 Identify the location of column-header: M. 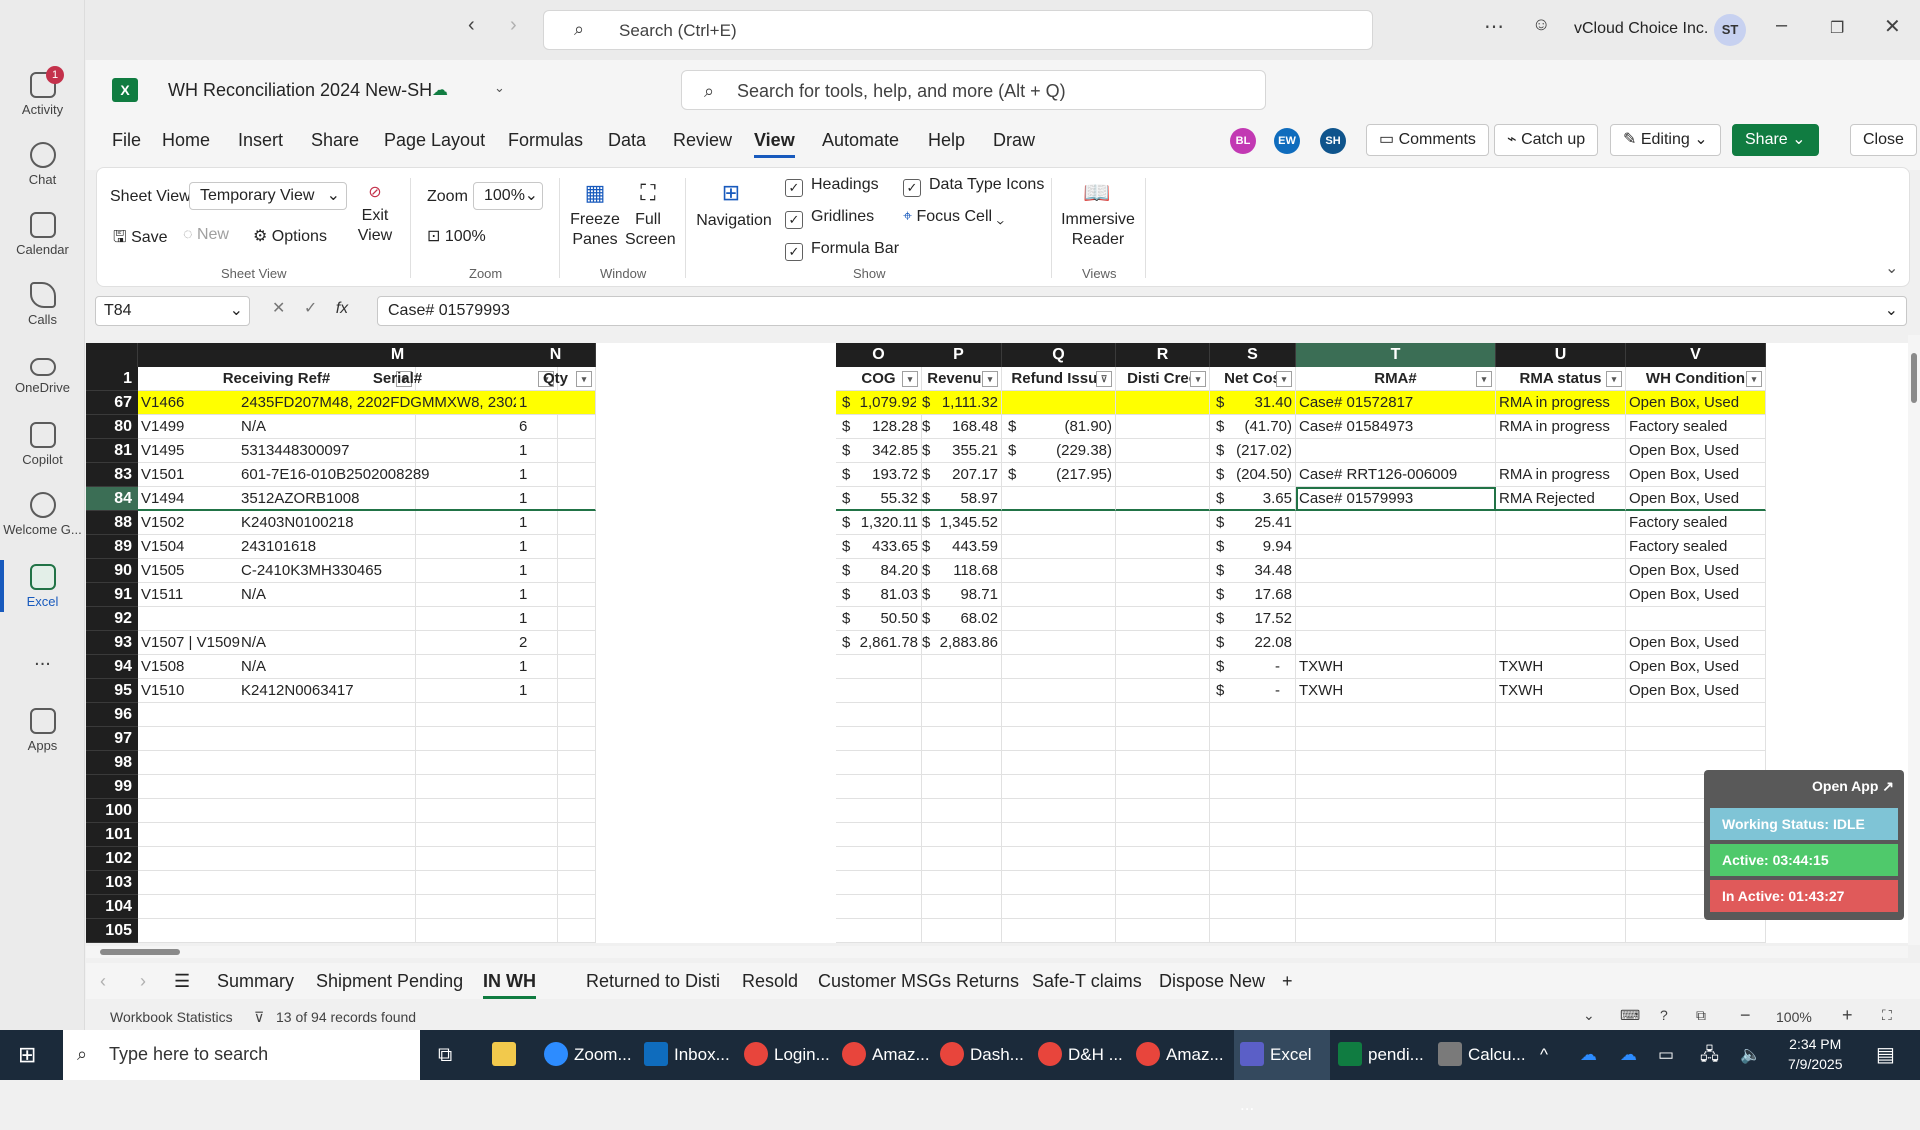
(398, 355).